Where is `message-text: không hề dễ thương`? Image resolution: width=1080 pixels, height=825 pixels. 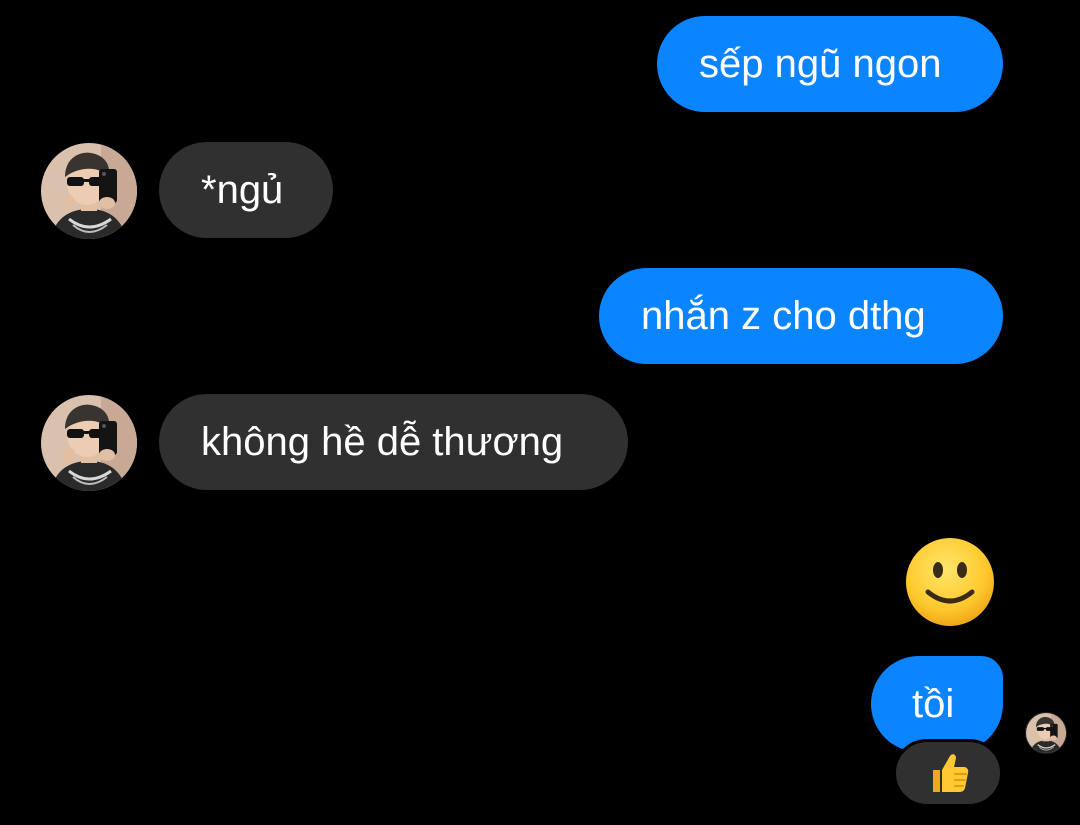 message-text: không hề dễ thương is located at coordinates (382, 442).